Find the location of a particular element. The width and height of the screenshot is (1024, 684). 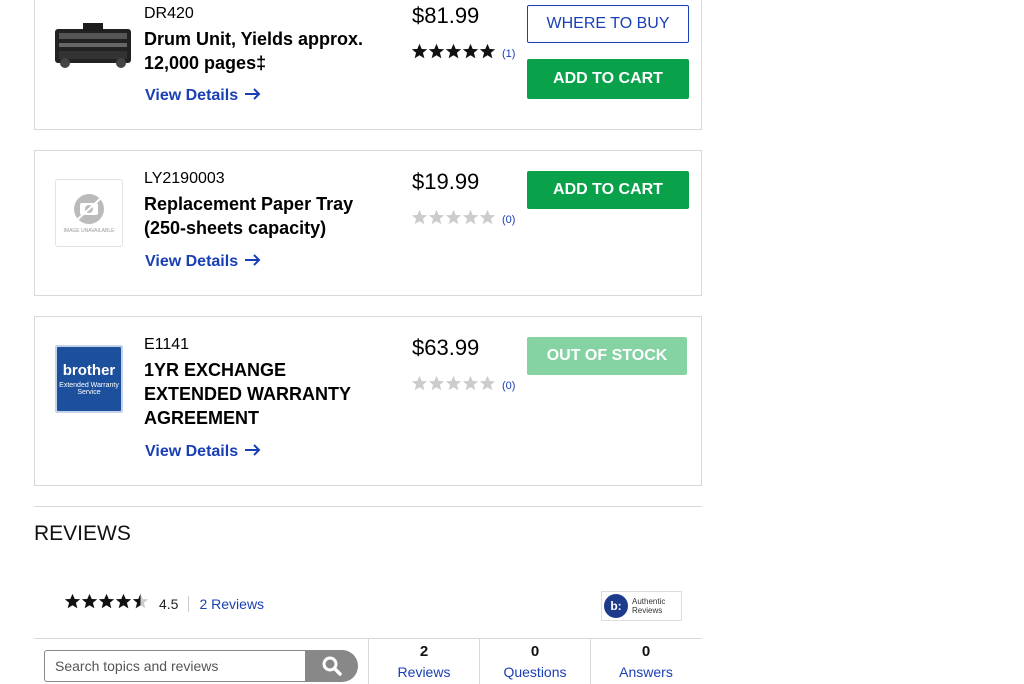

review-toolbar: 2 Reviews 0 Questions 0 Answers is located at coordinates (368, 661).